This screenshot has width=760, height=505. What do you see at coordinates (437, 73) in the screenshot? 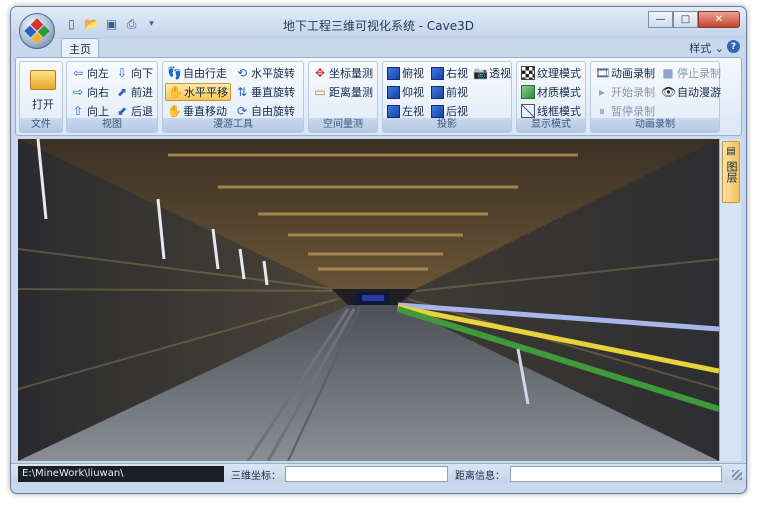
I see `cube-right-icon` at bounding box center [437, 73].